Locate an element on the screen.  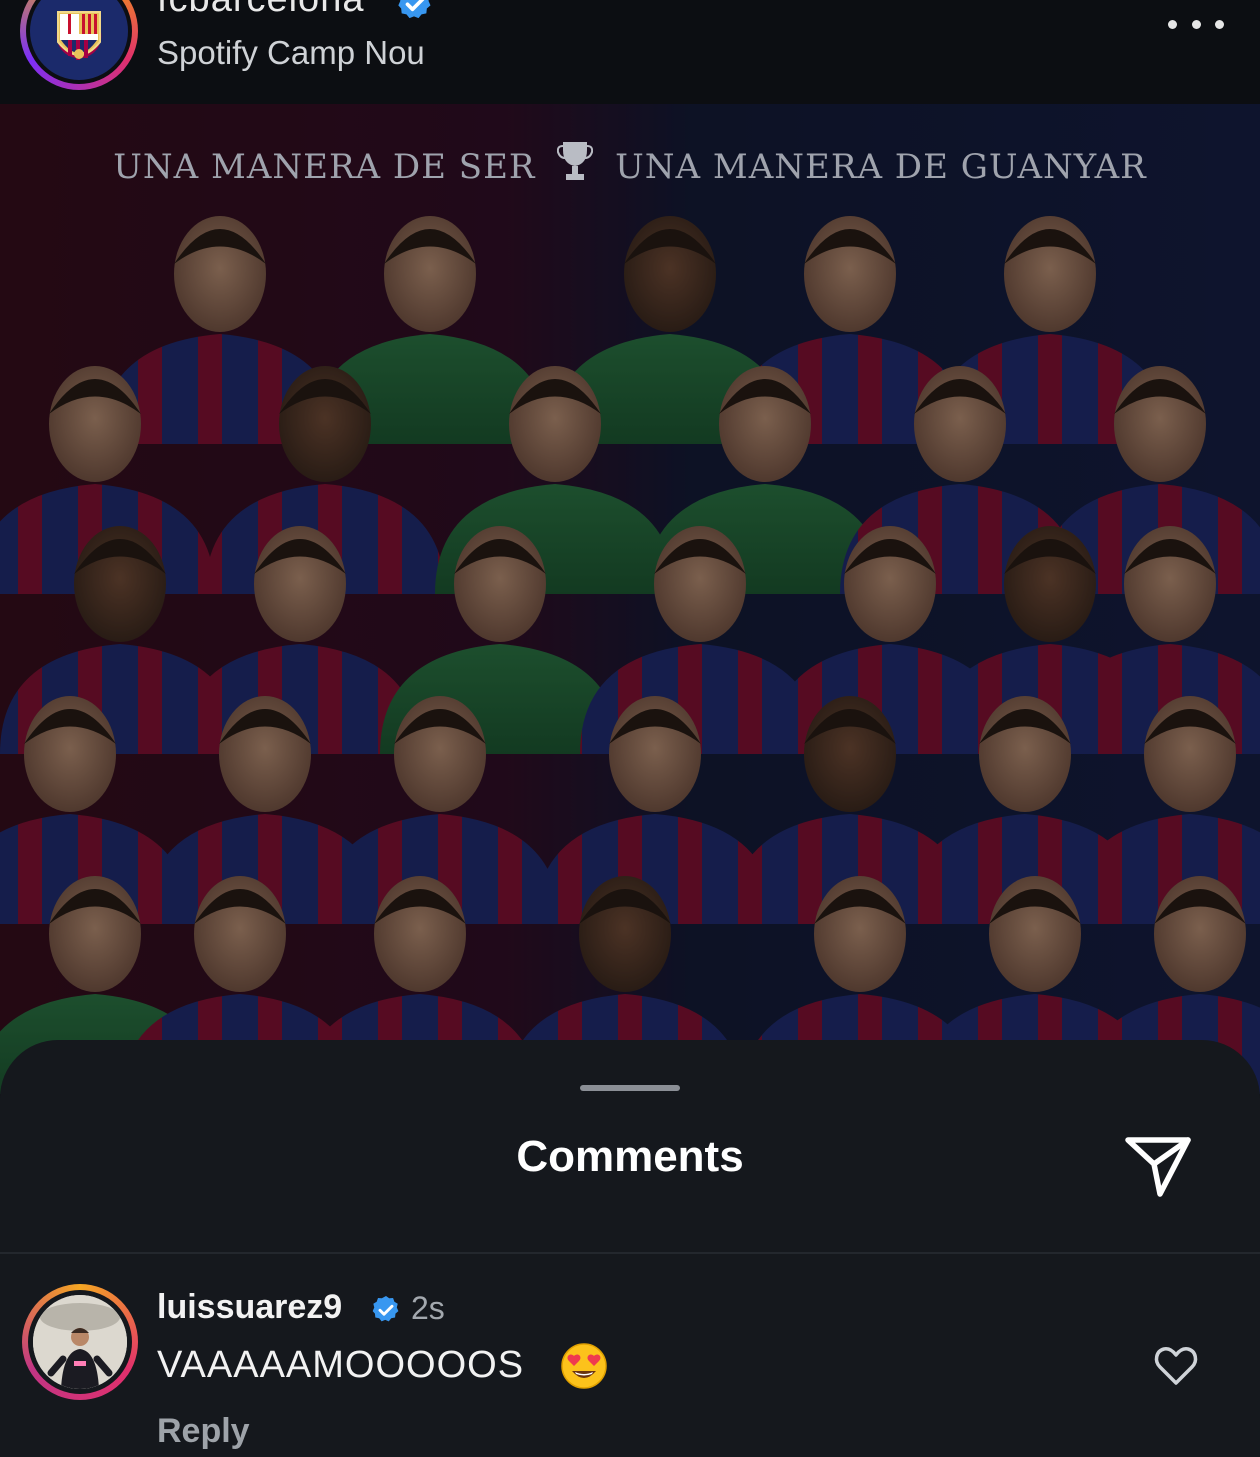
sheet-grabber-handle is located at coordinates (630, 1088).